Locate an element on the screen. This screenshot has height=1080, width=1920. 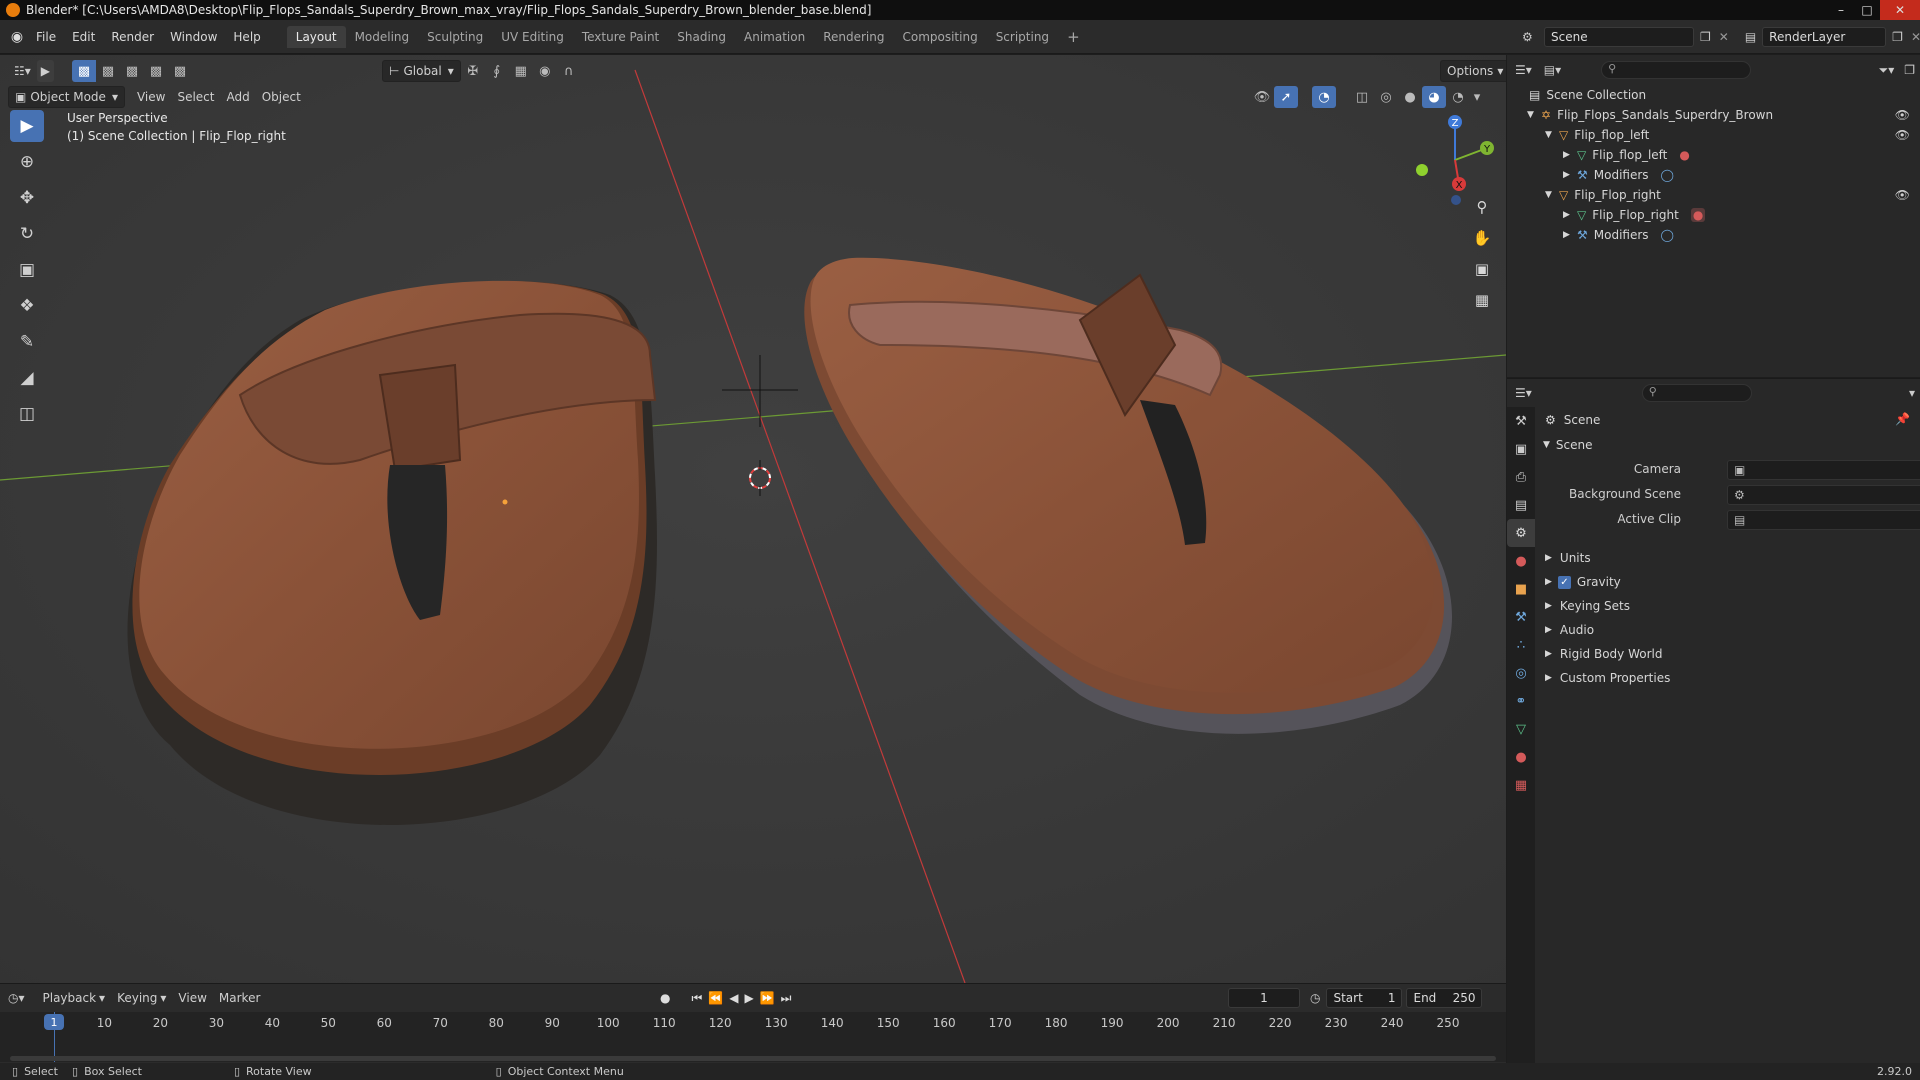
jump-end-icon: ⏭ is located at coordinates (786, 998).